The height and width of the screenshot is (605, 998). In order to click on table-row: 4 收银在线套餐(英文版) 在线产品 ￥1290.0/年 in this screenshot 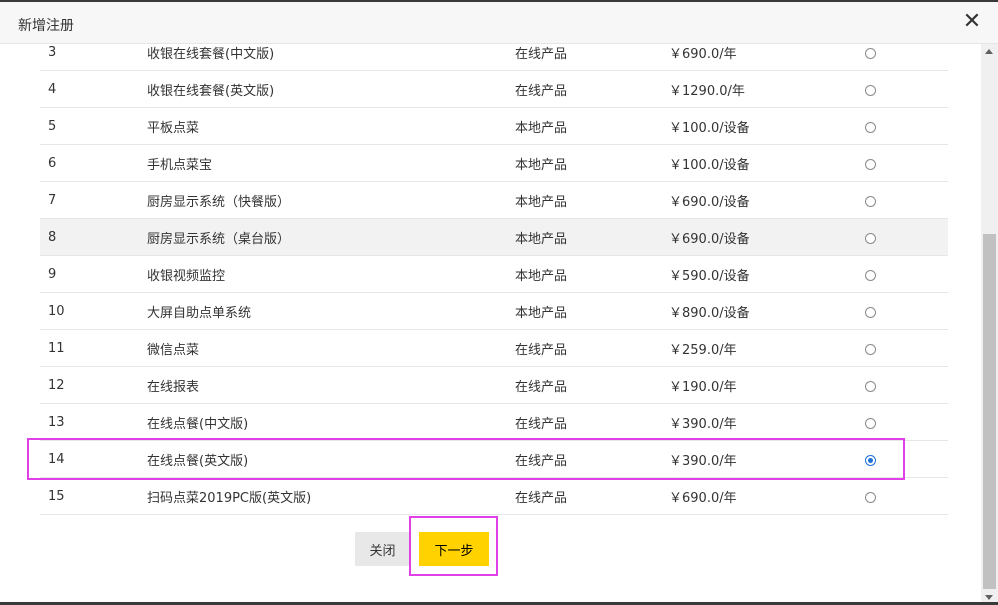, I will do `click(494, 89)`.